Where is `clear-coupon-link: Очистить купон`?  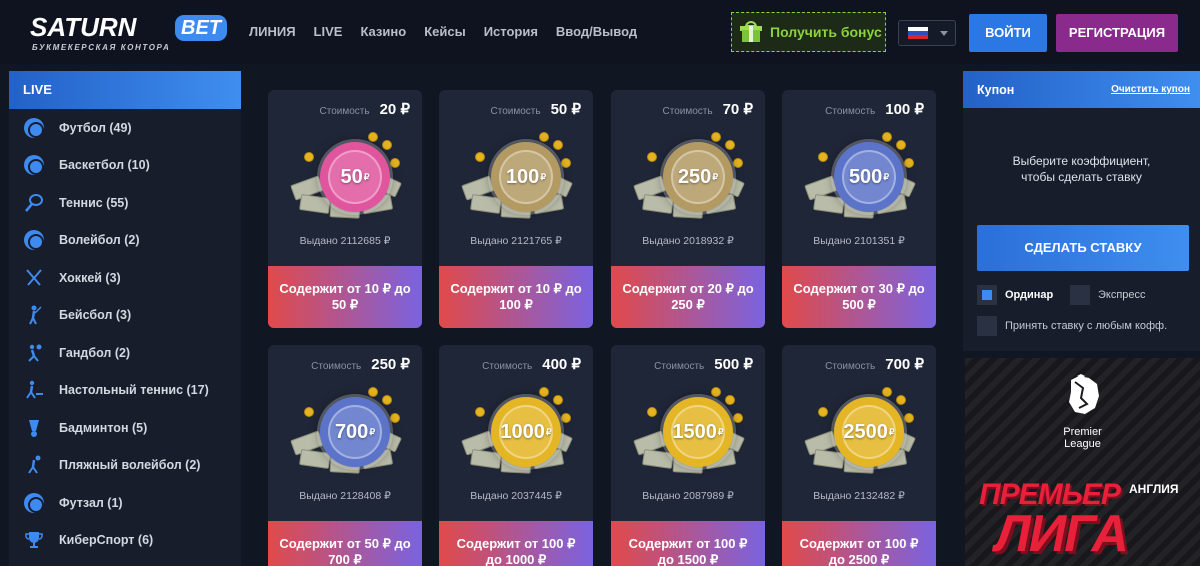
clear-coupon-link: Очистить купон is located at coordinates (1150, 89).